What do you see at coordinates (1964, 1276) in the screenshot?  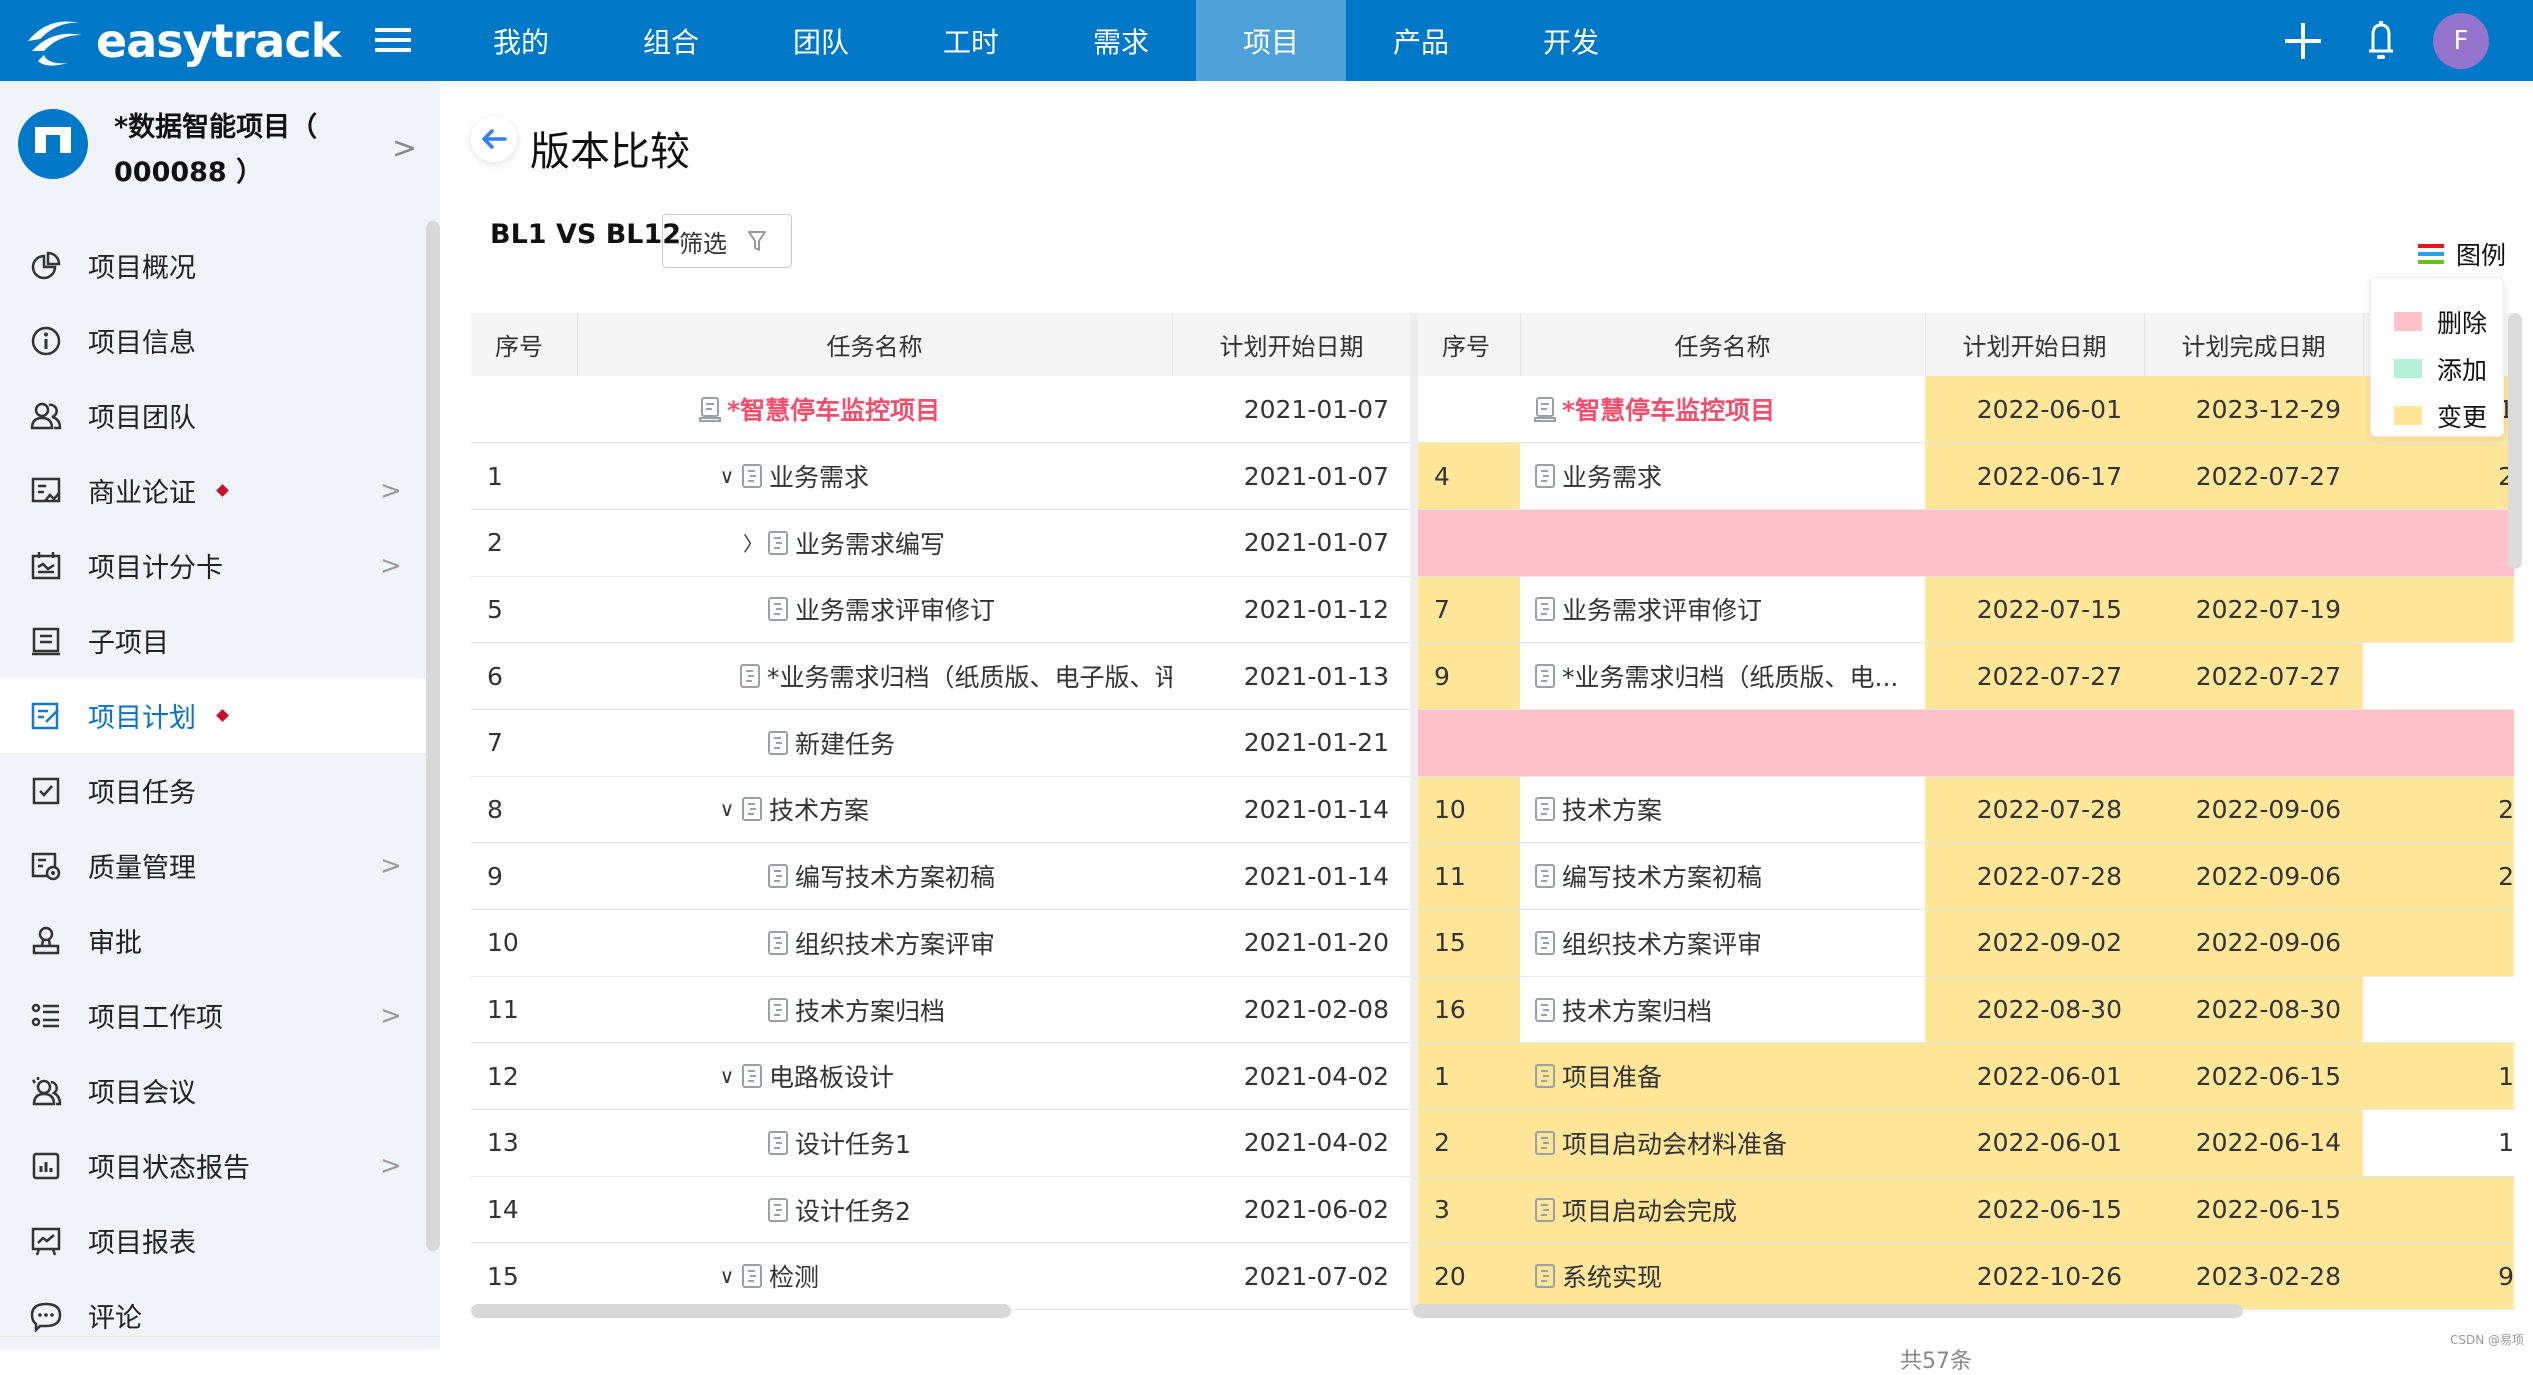 I see `table-row: 20 系统实现 2022-10-26 2023-02-28 9` at bounding box center [1964, 1276].